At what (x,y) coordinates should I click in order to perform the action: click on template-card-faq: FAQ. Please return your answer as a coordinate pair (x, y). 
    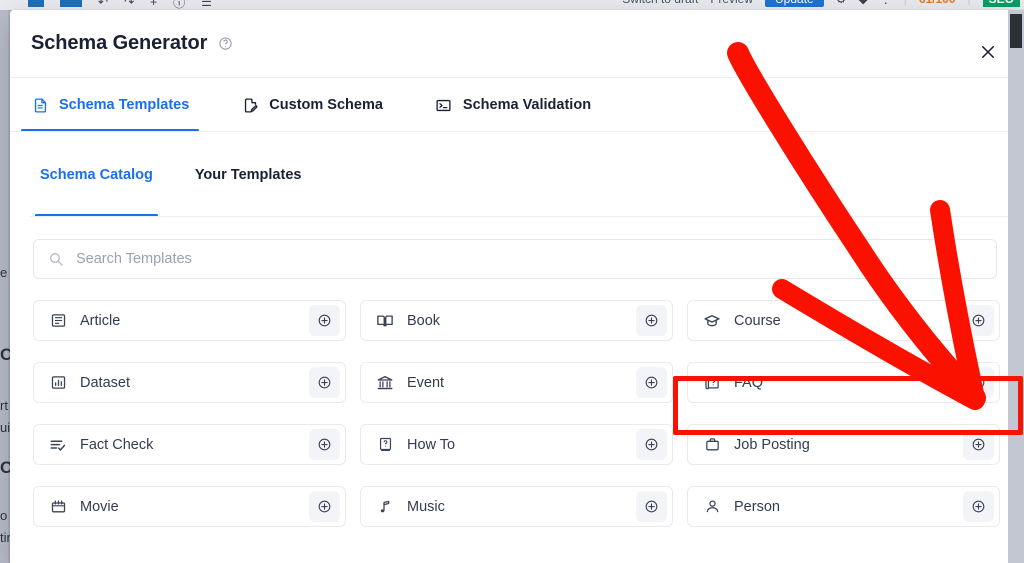
    Looking at the image, I should click on (843, 382).